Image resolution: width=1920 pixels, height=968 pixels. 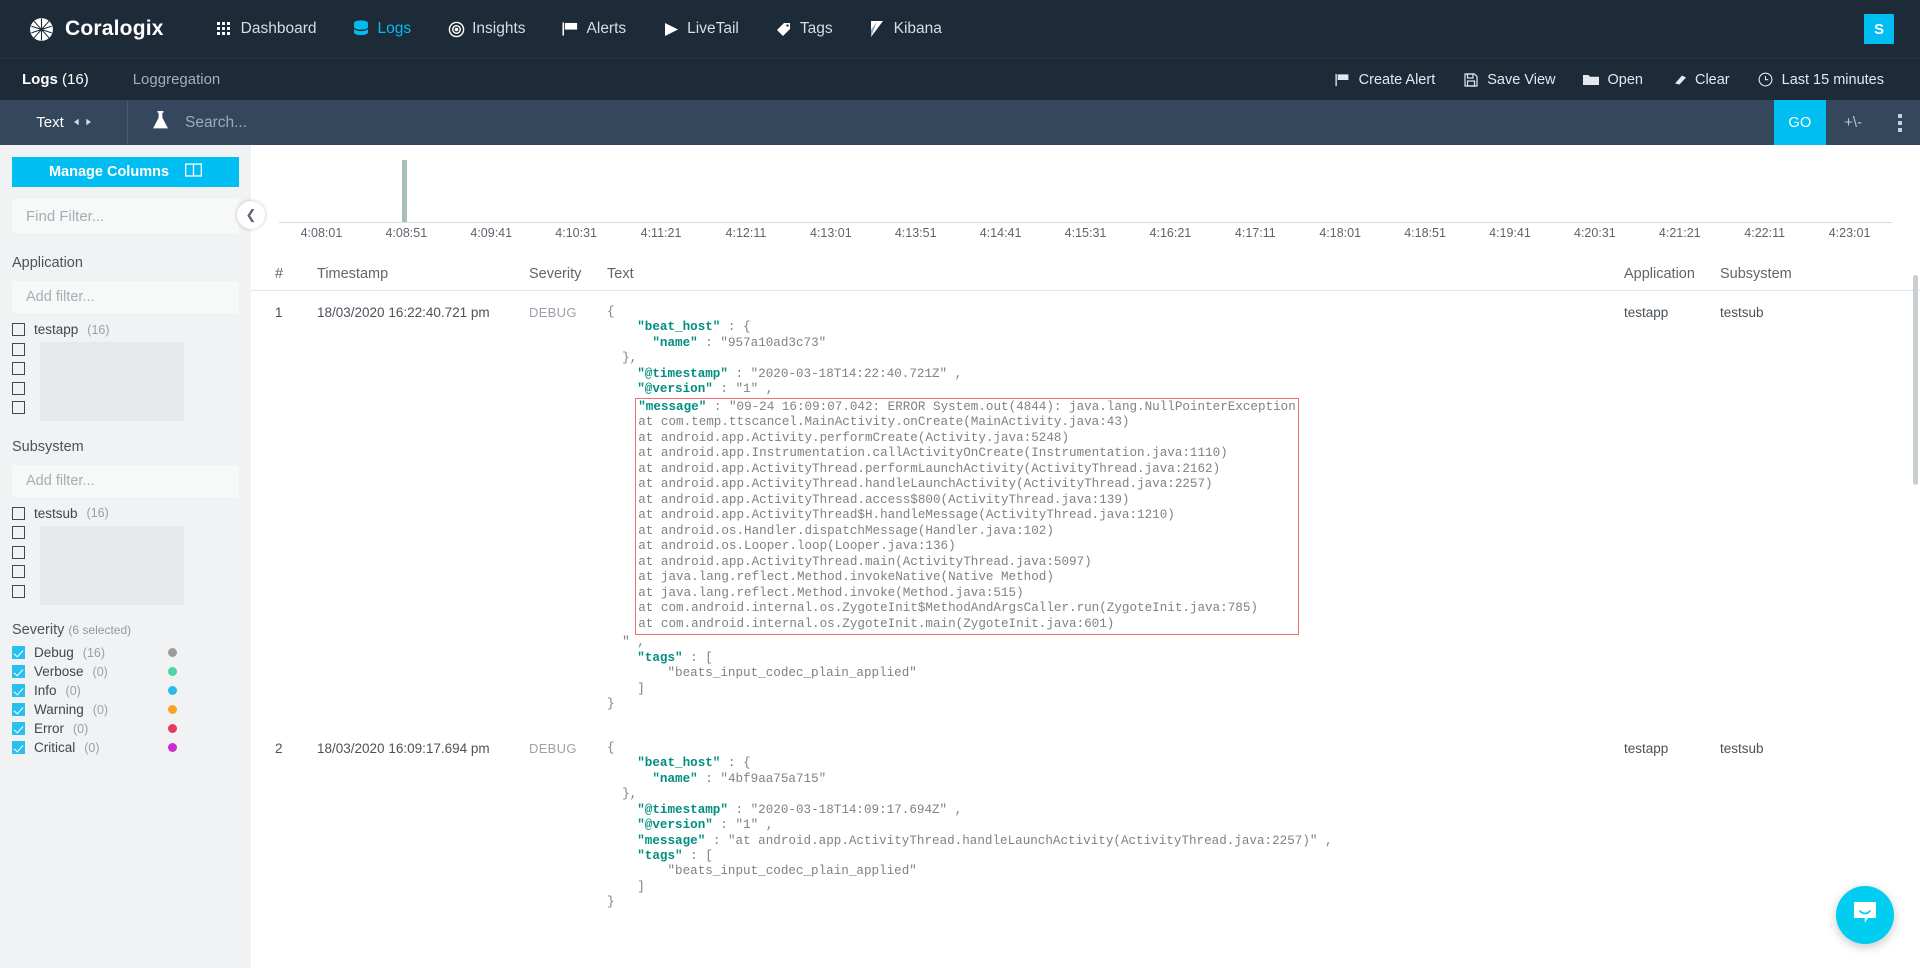 What do you see at coordinates (279, 273) in the screenshot?
I see `header-num: #` at bounding box center [279, 273].